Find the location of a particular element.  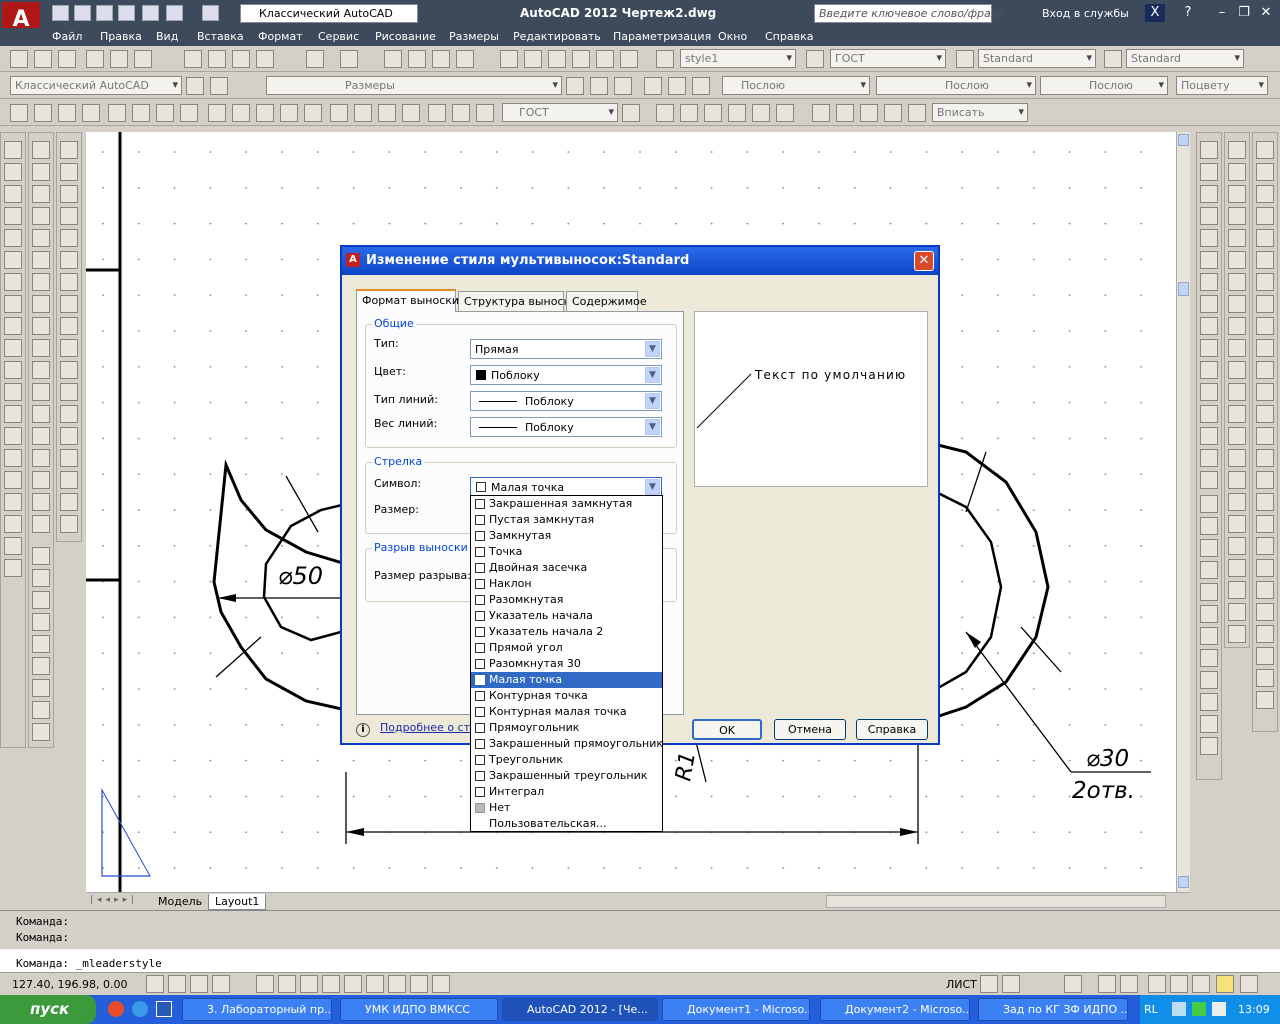

loft-icon is located at coordinates (1209, 746).